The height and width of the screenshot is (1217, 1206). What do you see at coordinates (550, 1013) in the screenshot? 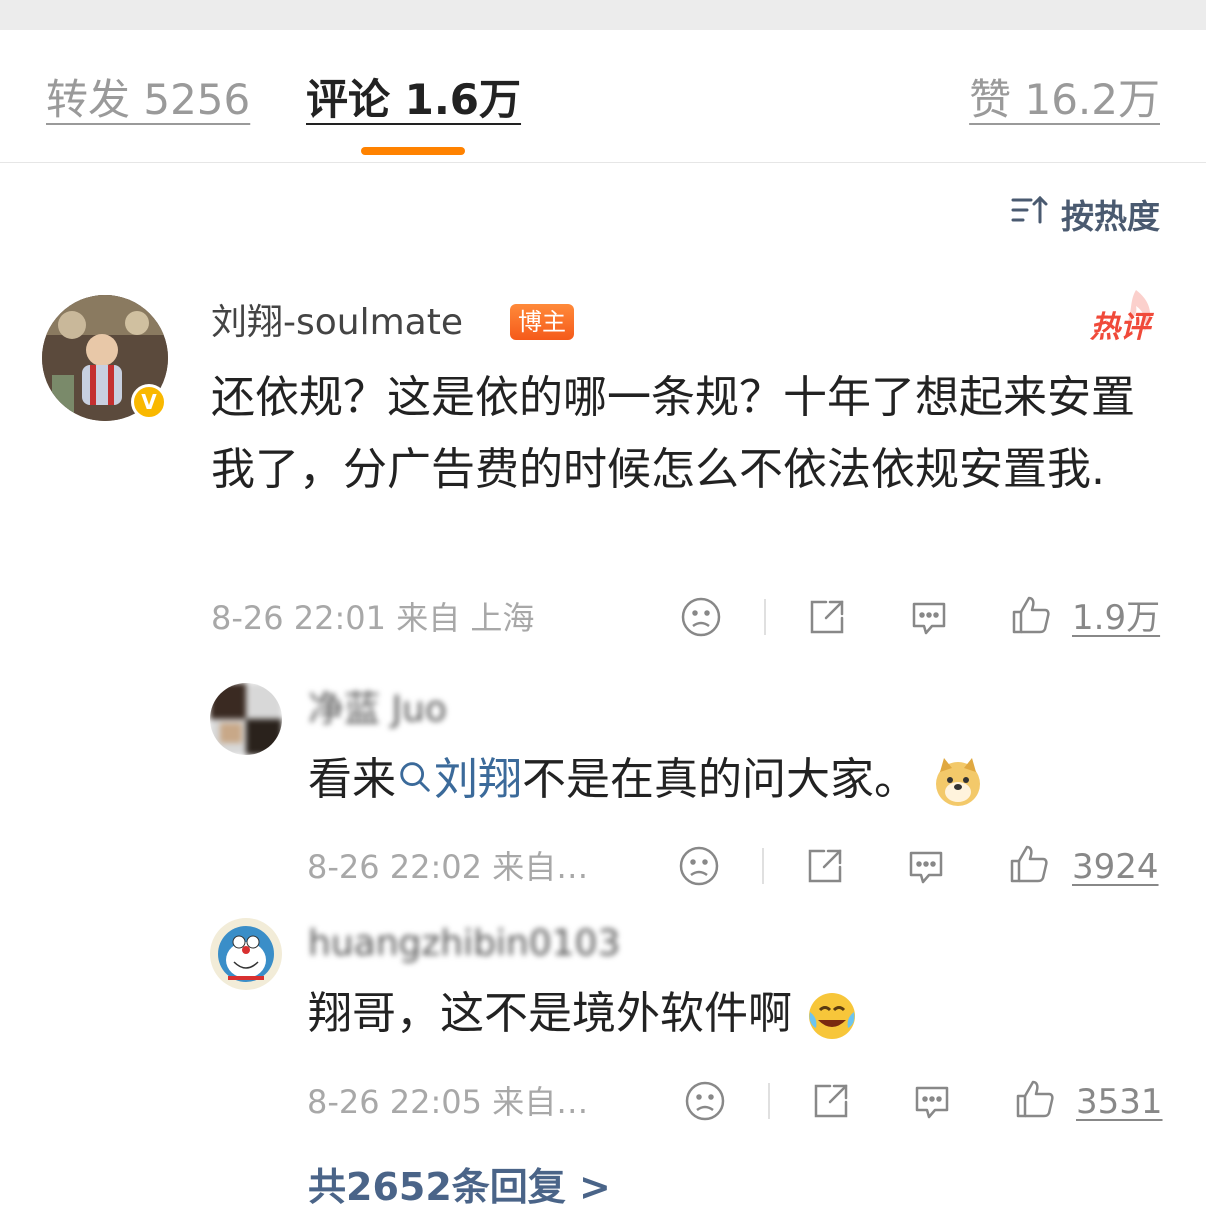
I see `reply-text: 翔哥，这不是境外软件啊` at bounding box center [550, 1013].